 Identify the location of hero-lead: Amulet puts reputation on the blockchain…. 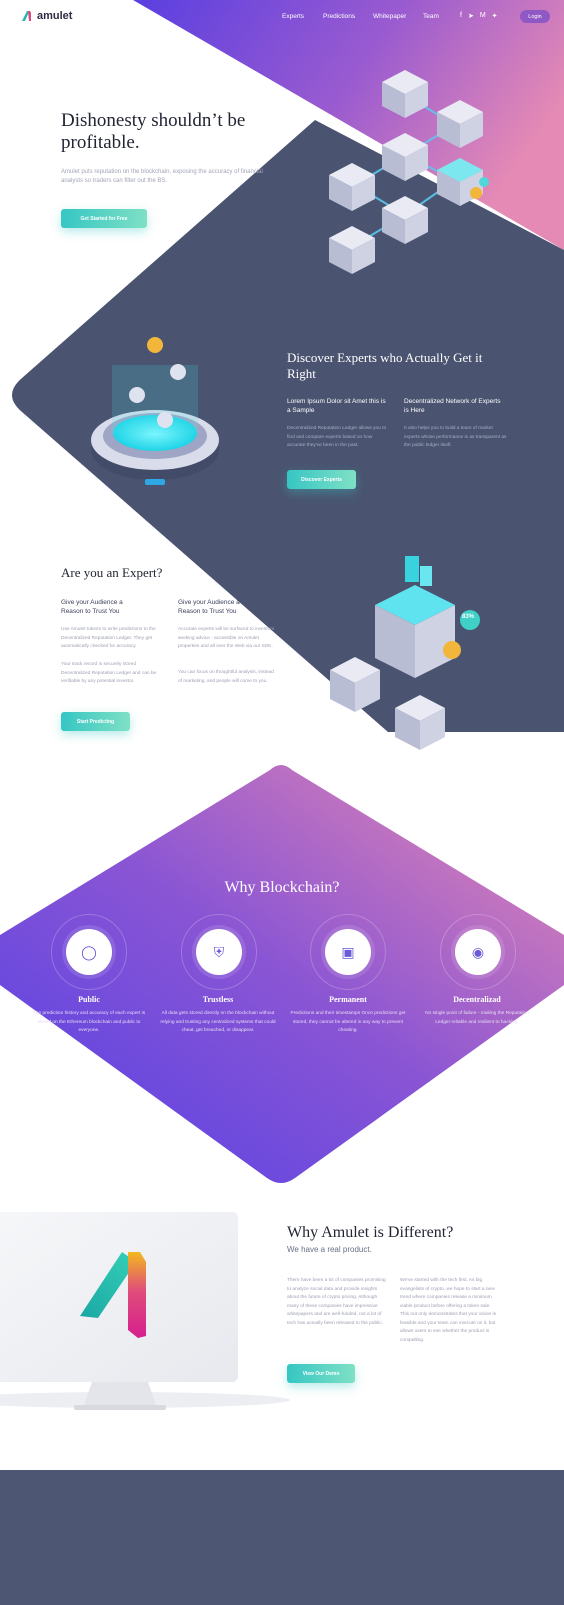
(162, 176).